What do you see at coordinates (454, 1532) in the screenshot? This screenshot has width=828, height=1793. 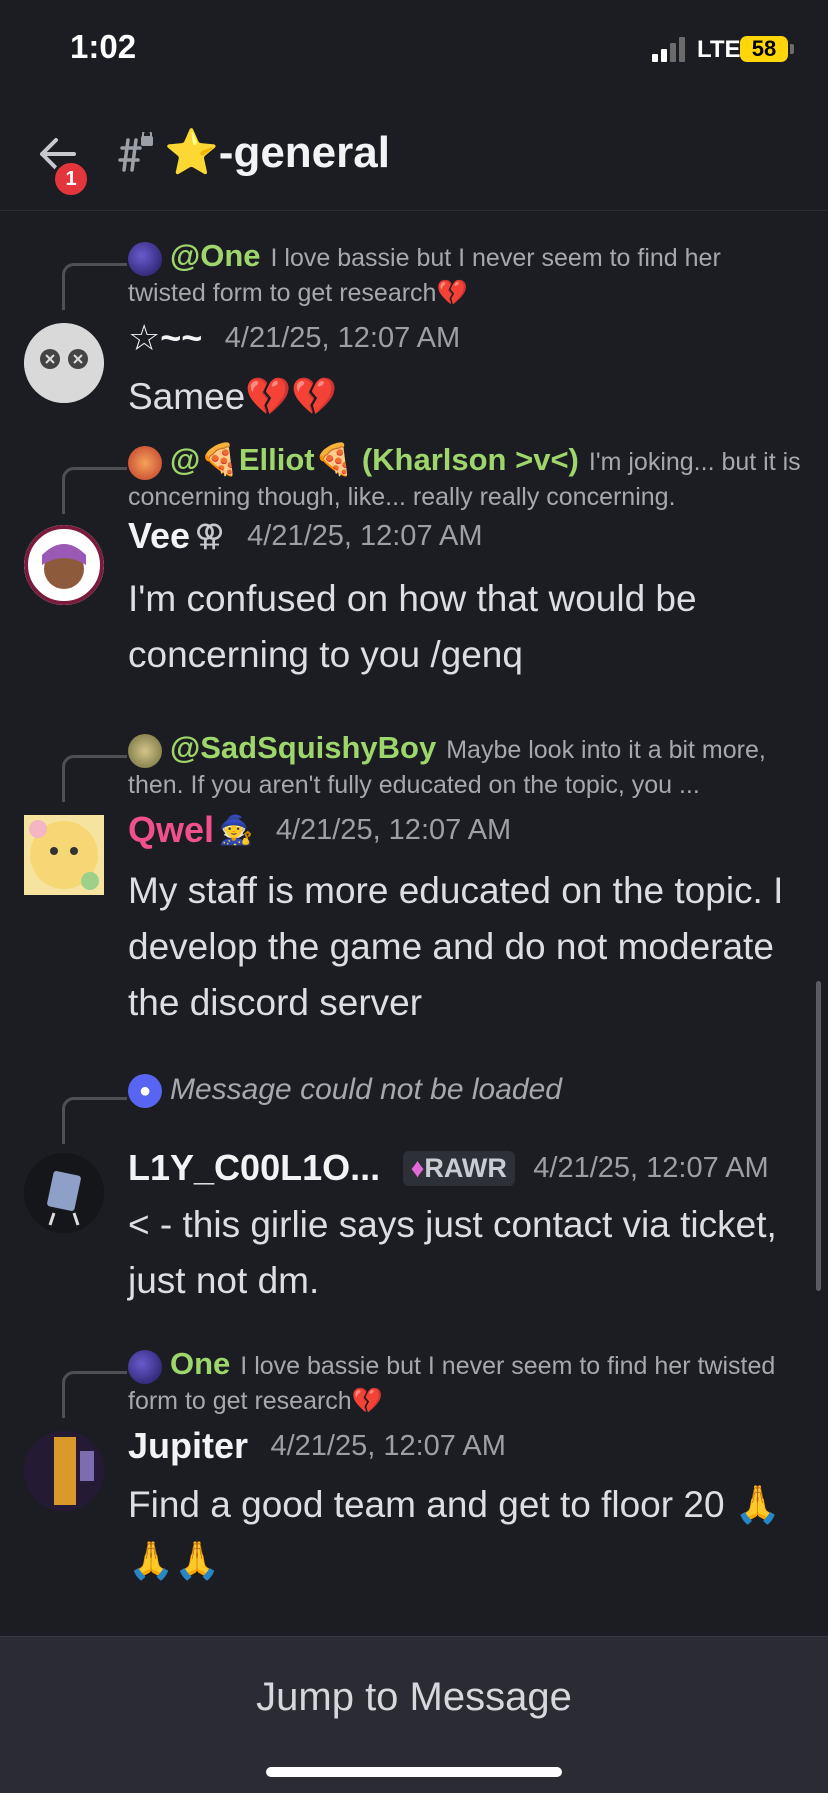 I see `message-body: Find a good team and get to floor 20 🙏🙏🙏` at bounding box center [454, 1532].